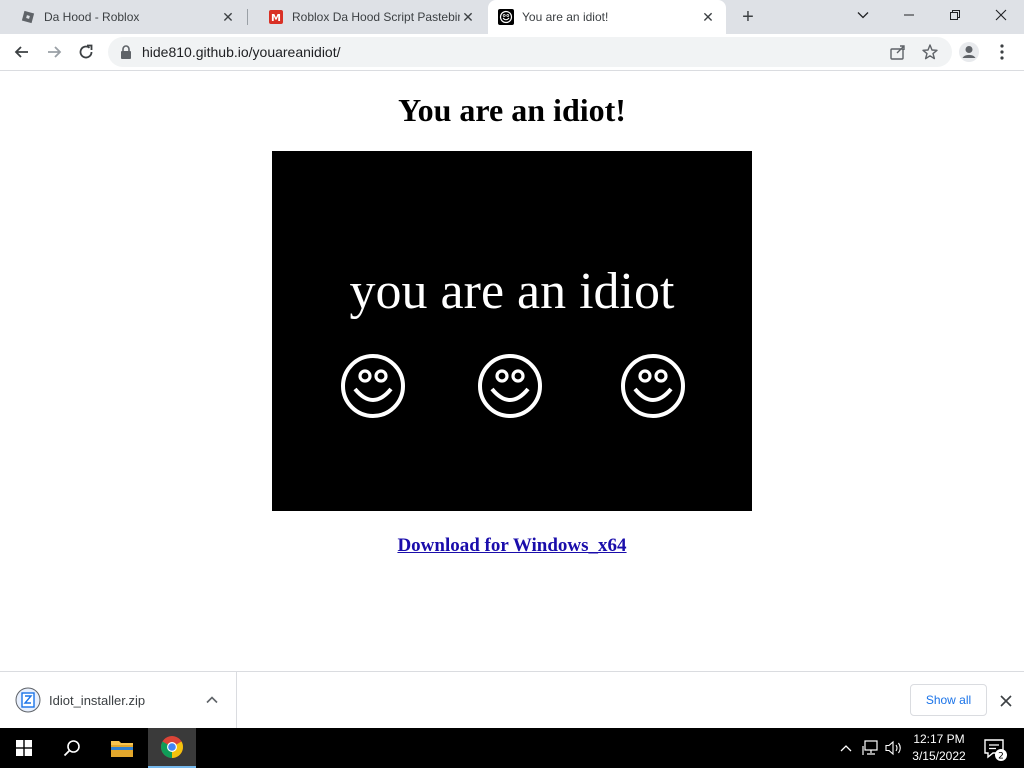 Image resolution: width=1024 pixels, height=768 pixels. I want to click on tab-title: Roblox Da Hood Script Pastebin [, so click(376, 17).